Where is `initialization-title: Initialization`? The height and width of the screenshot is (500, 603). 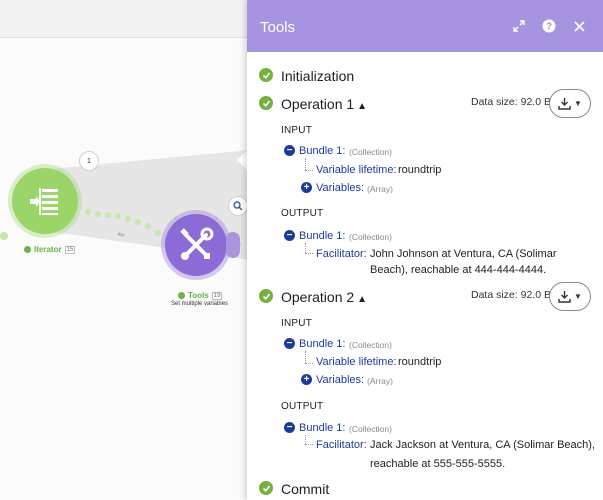 initialization-title: Initialization is located at coordinates (318, 76).